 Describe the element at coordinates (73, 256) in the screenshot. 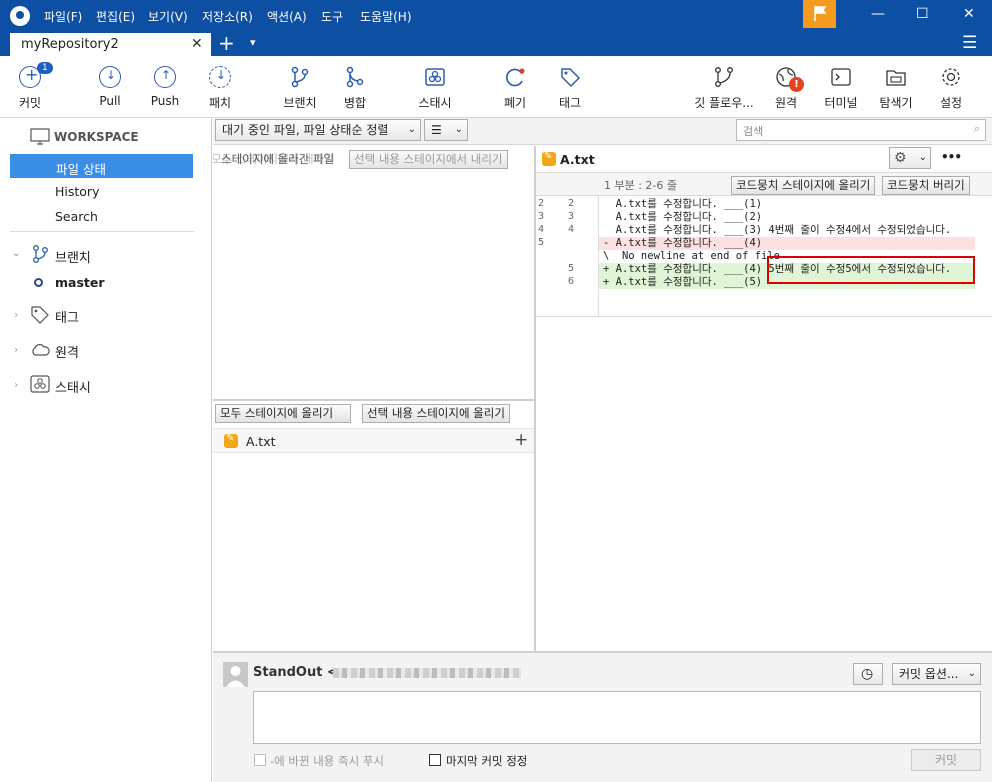

I see `sidebar-branches: 브랜치` at that location.